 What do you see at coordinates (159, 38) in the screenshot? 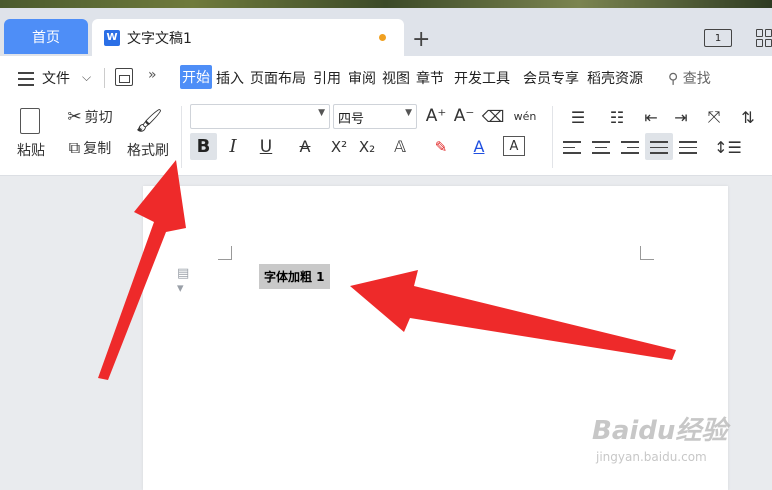
I see `tab-document-label: 文字文稿1` at bounding box center [159, 38].